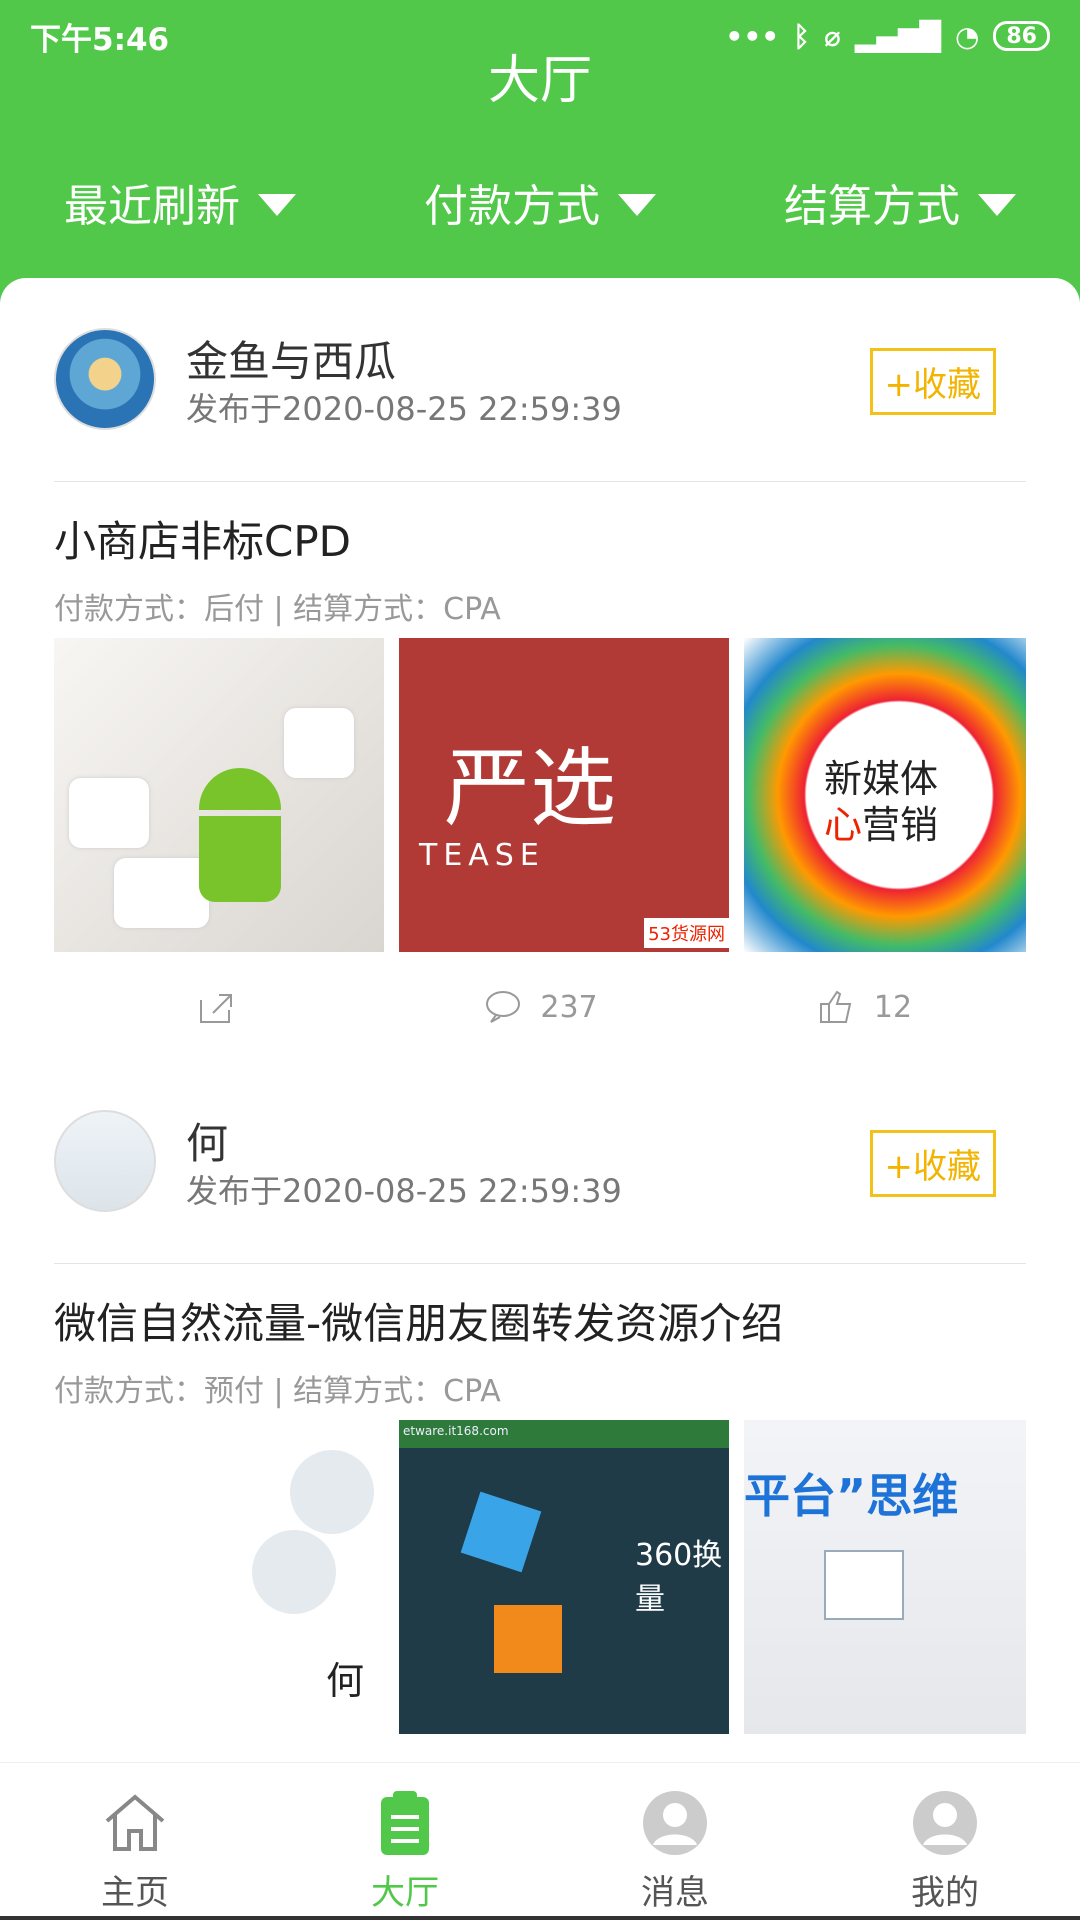 This screenshot has width=1080, height=1920. Describe the element at coordinates (864, 1007) in the screenshot. I see `like-button: 12` at that location.